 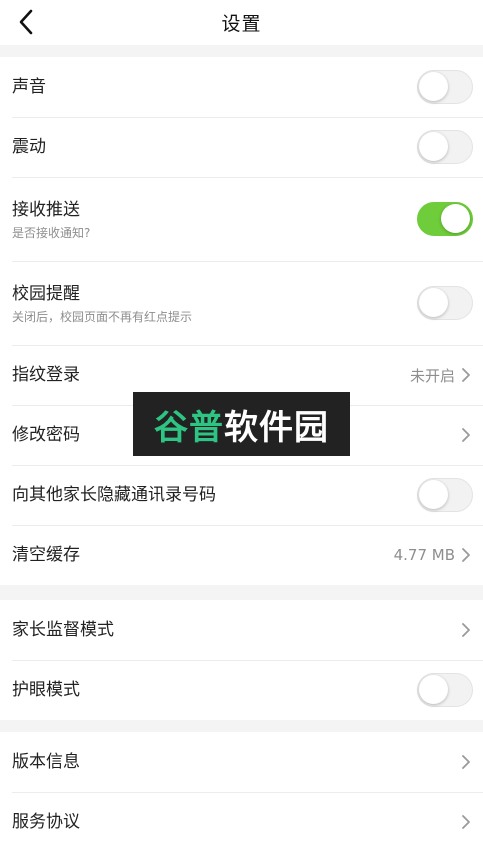 I want to click on setting-label: 清空缓存, so click(x=46, y=555).